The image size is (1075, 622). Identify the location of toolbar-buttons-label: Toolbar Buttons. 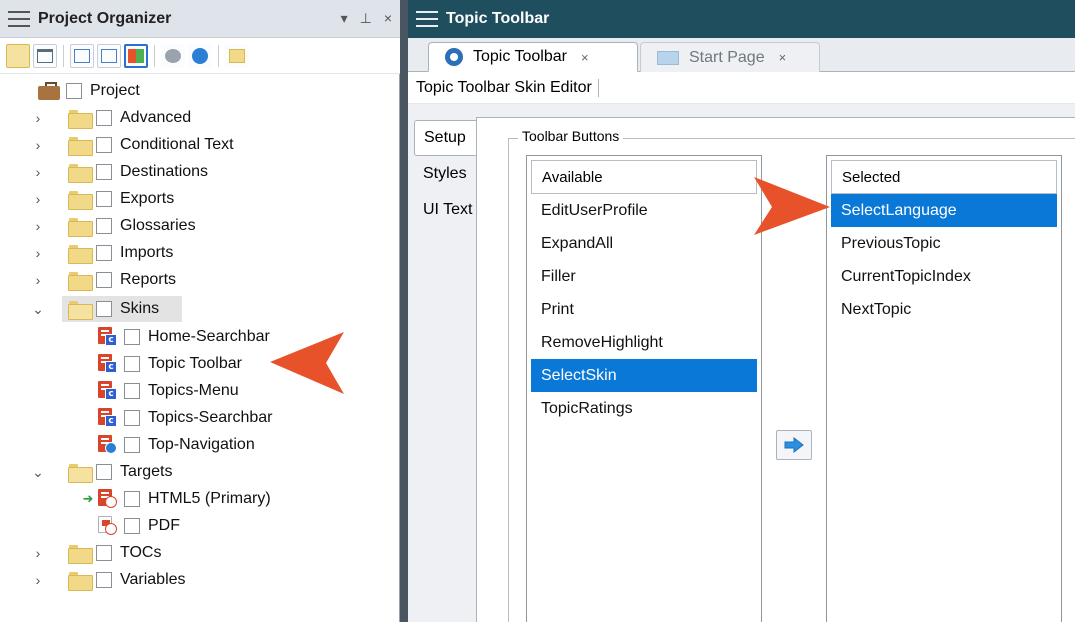
(571, 136).